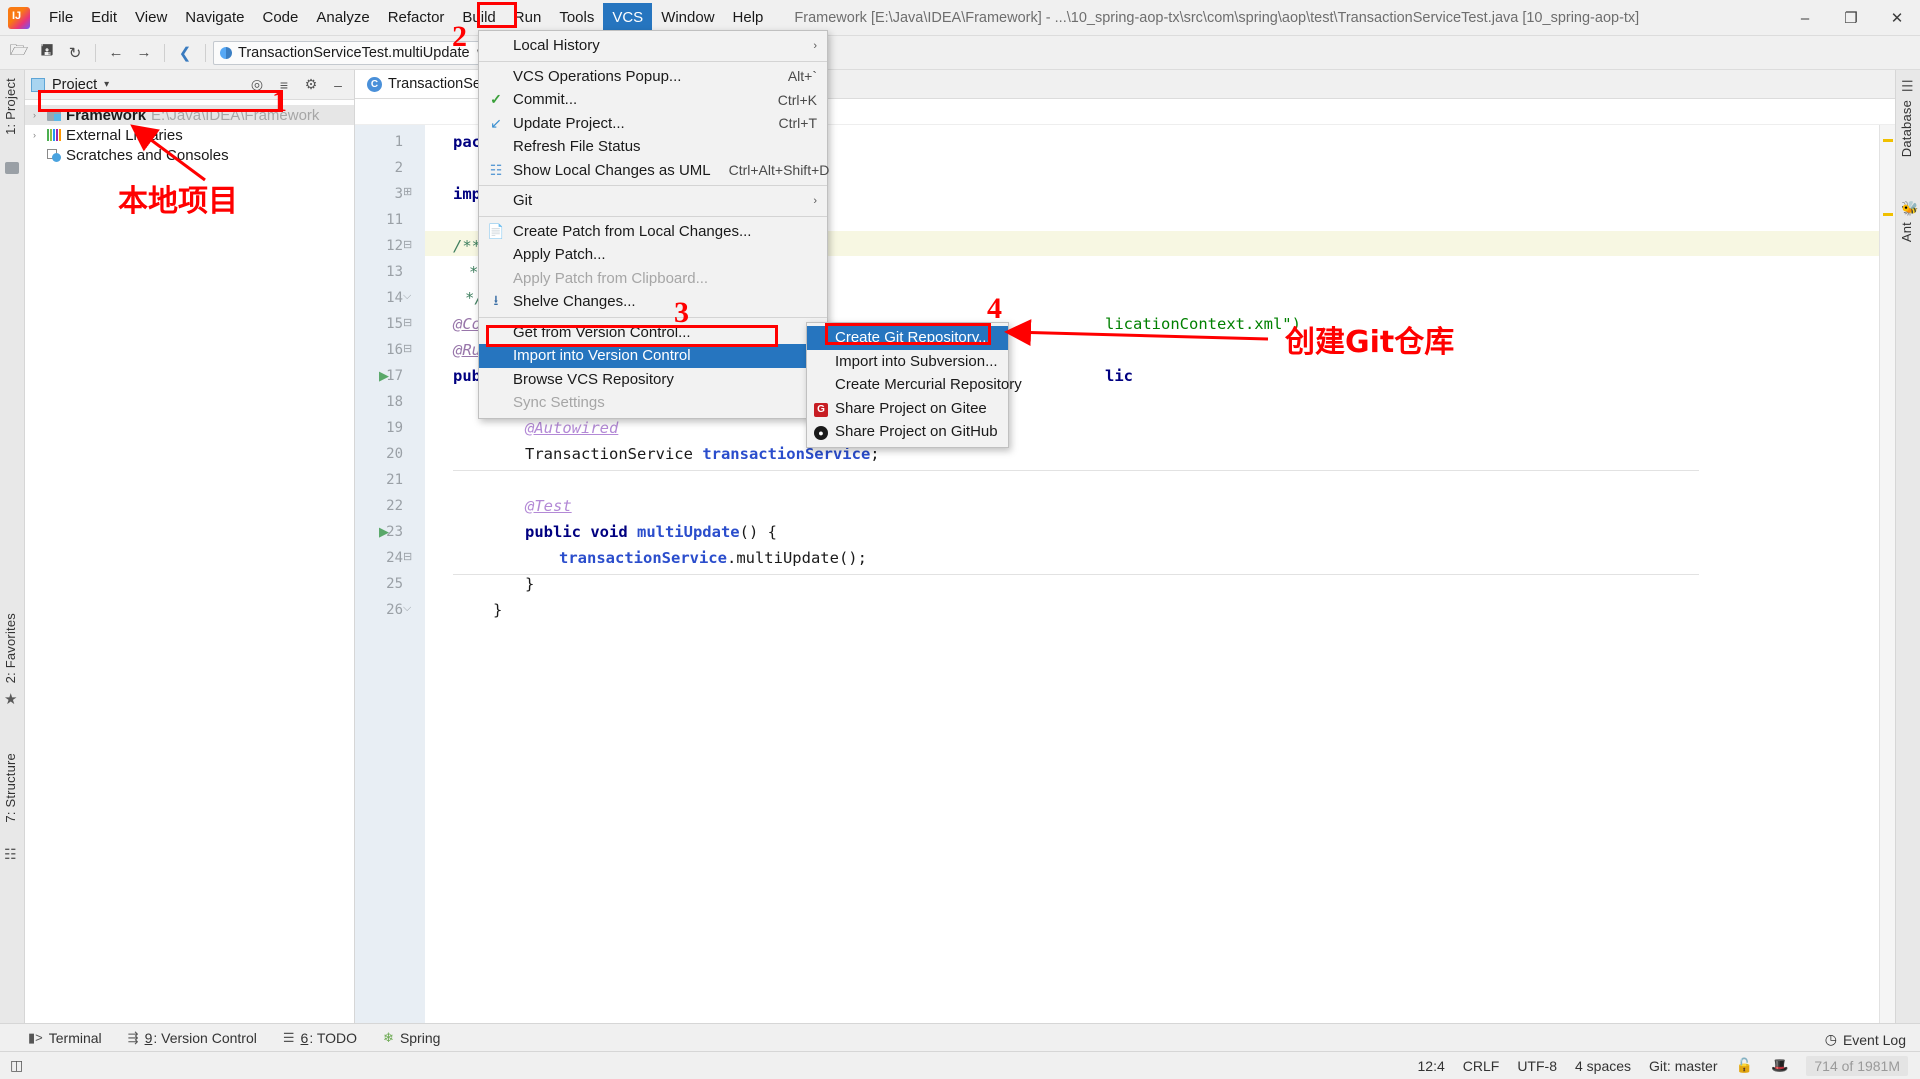 This screenshot has width=1920, height=1079. Describe the element at coordinates (994, 308) in the screenshot. I see `annotation-number-4: 4` at that location.